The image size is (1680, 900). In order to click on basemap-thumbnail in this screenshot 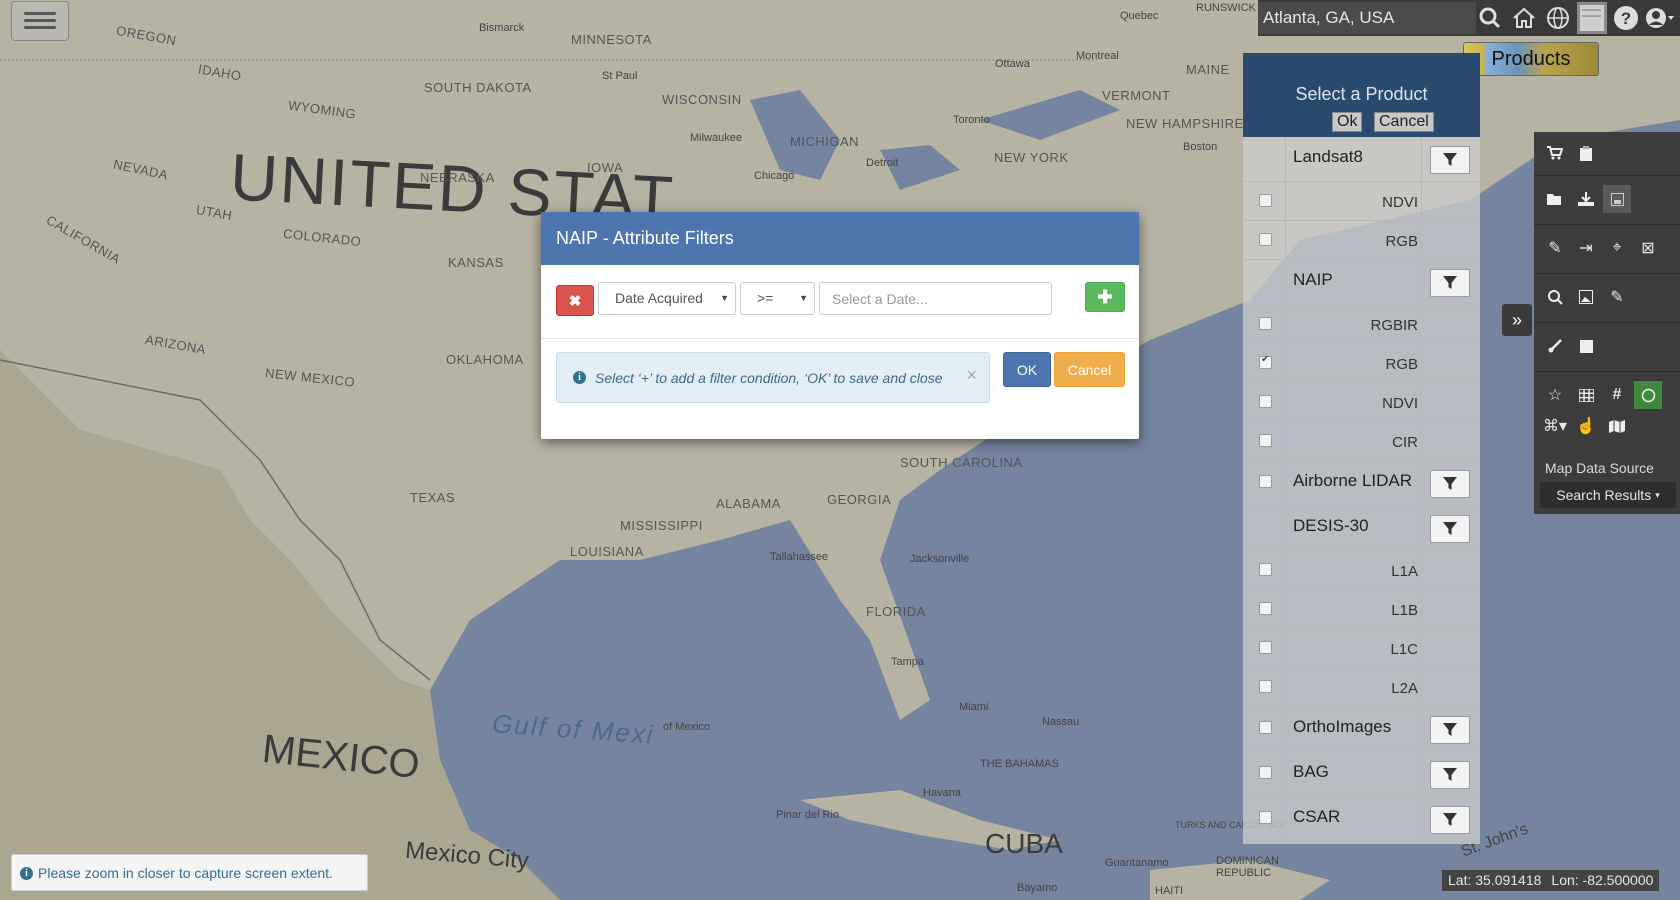, I will do `click(1592, 18)`.